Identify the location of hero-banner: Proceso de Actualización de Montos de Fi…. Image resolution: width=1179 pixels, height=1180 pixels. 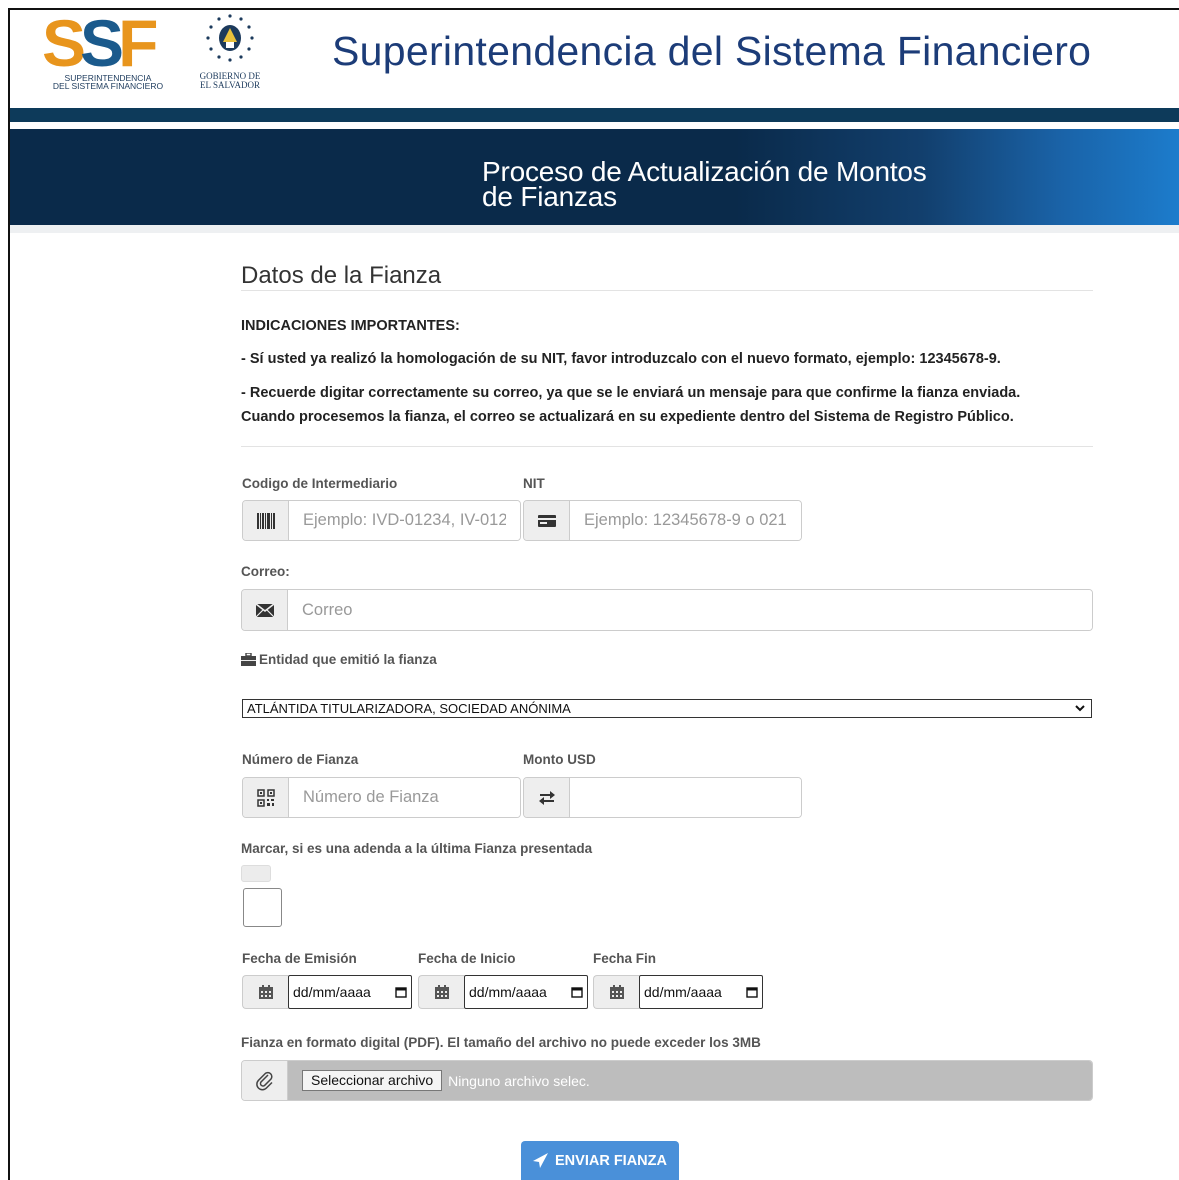
(594, 177).